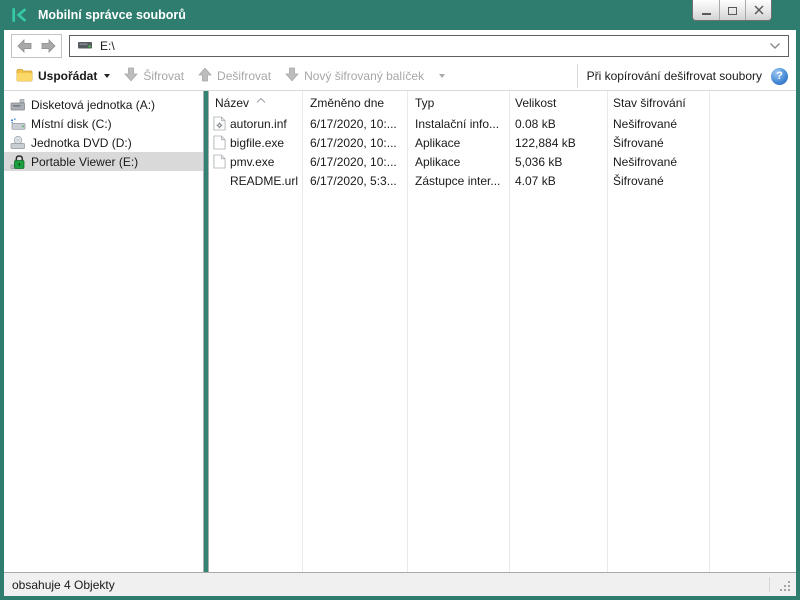  I want to click on organize-button: Uspořádat, so click(63, 76).